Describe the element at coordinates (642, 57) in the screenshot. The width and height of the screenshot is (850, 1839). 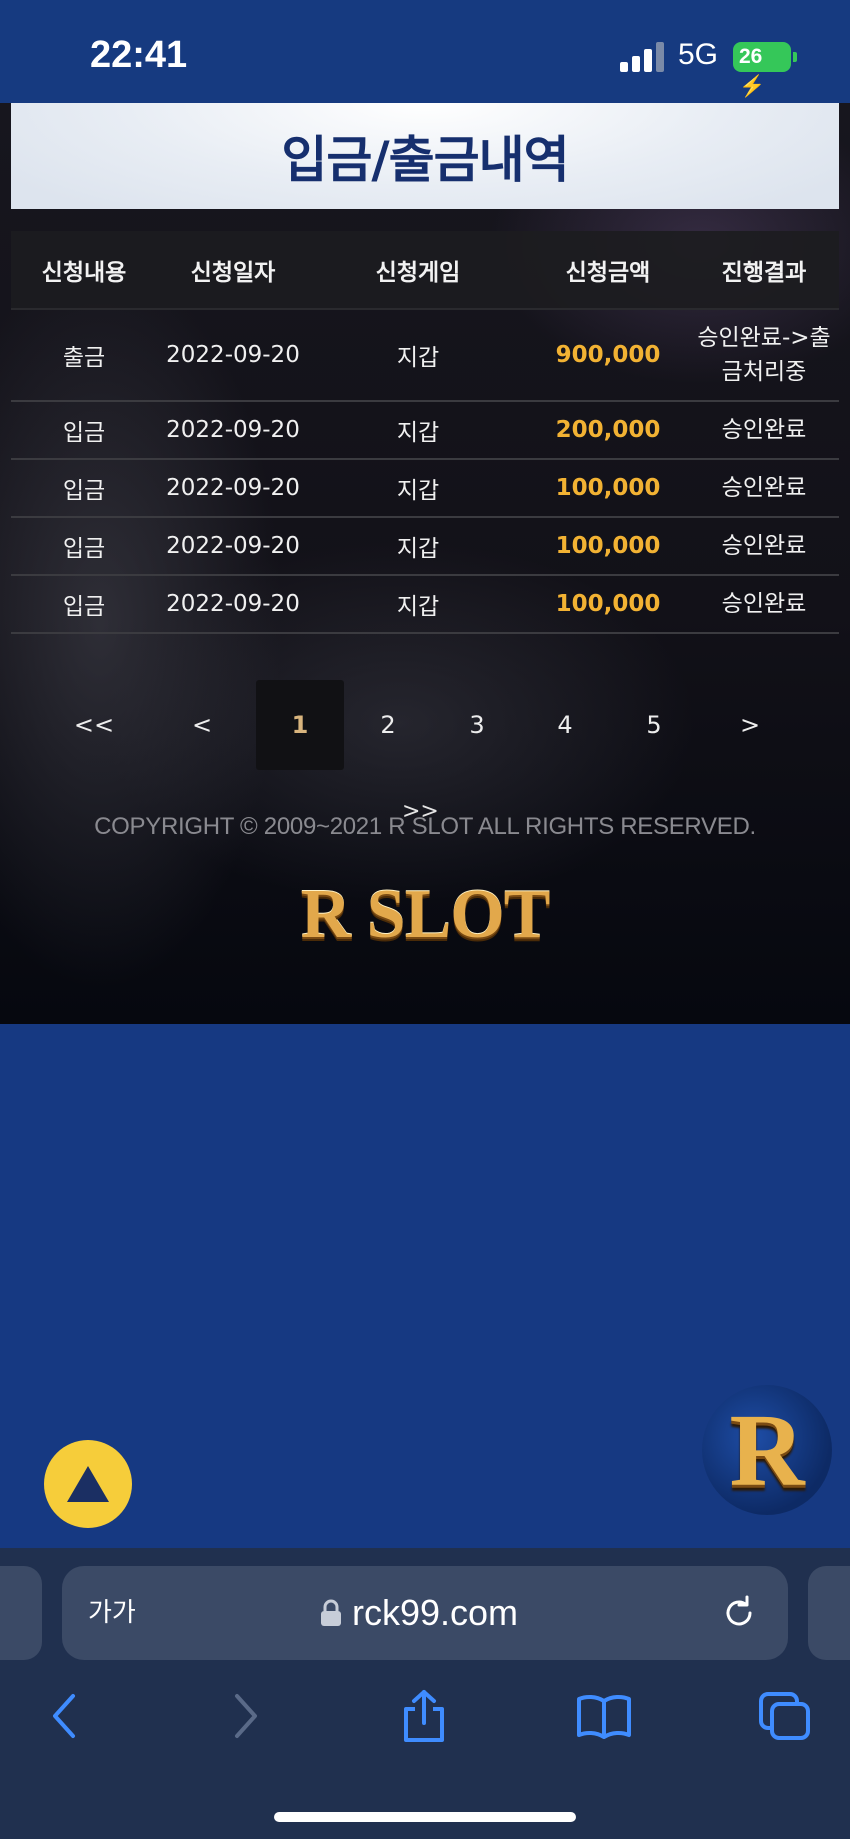
I see `cellular-signal-icon` at that location.